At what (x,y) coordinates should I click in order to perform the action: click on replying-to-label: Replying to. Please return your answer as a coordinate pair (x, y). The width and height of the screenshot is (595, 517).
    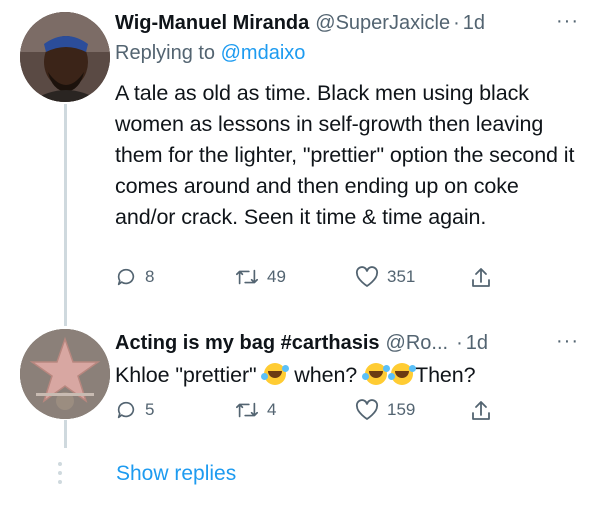
    Looking at the image, I should click on (165, 53).